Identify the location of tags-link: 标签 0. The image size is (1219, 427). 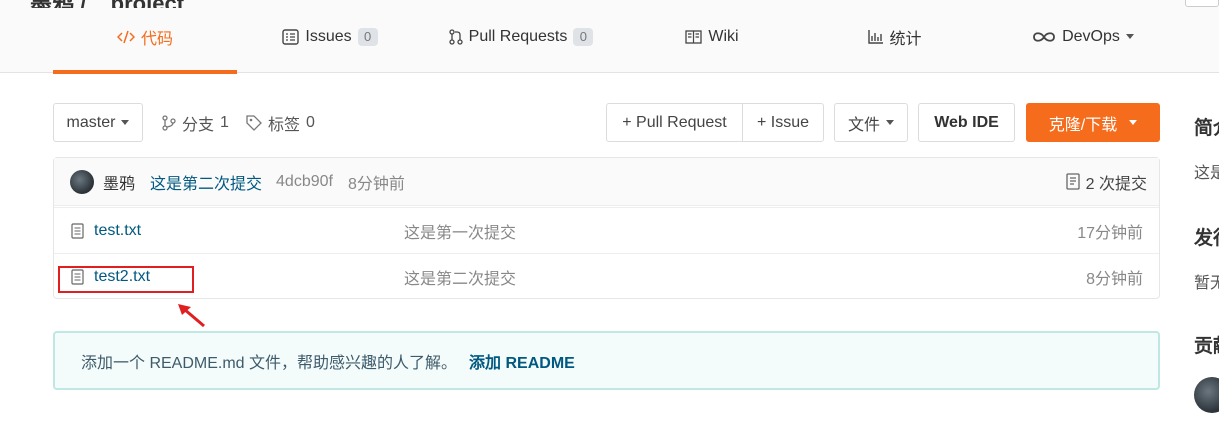
(280, 122).